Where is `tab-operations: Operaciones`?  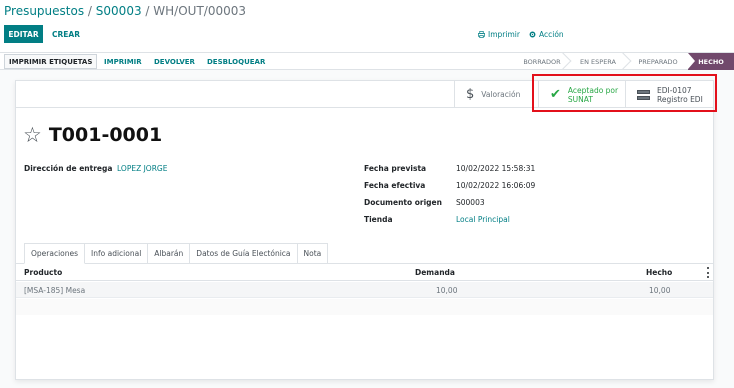
tab-operations: Operaciones is located at coordinates (55, 253).